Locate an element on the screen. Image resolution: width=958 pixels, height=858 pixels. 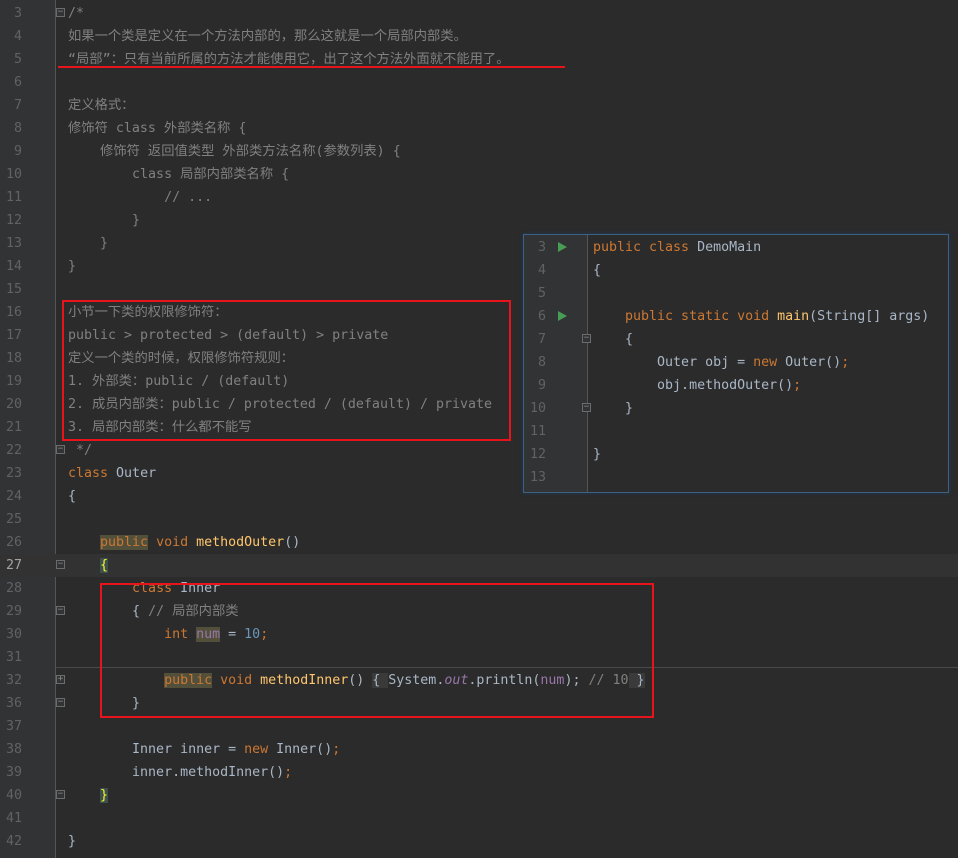
popup-line: 9 obj.methodOuter(); is located at coordinates (736, 385).